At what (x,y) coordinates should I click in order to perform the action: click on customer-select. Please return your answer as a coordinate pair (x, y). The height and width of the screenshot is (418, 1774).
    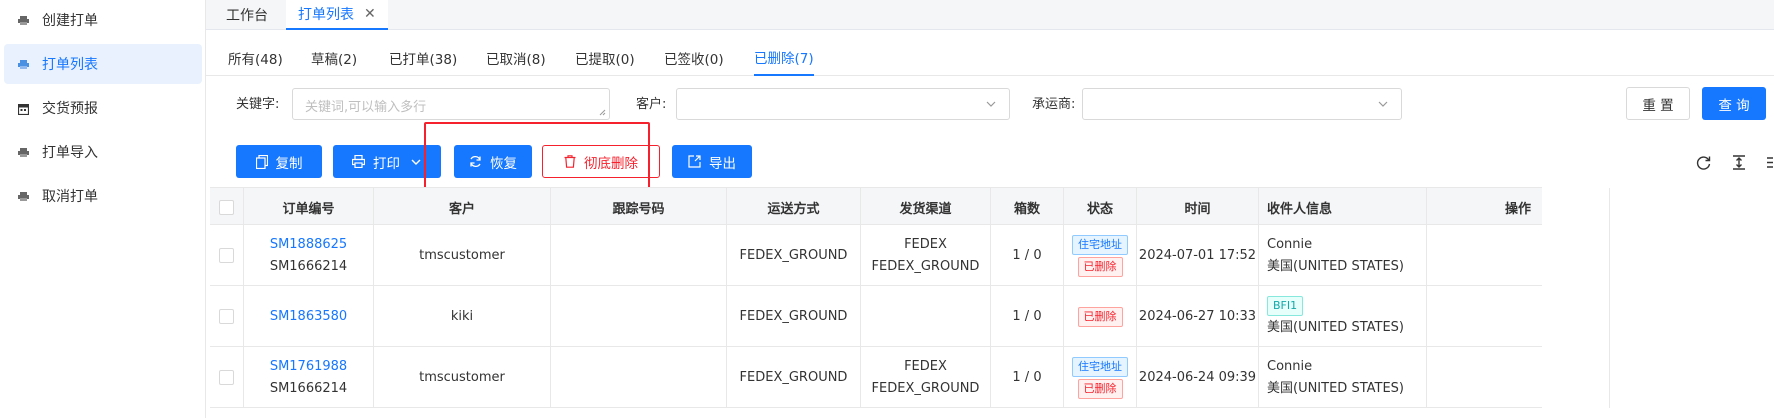
    Looking at the image, I should click on (843, 104).